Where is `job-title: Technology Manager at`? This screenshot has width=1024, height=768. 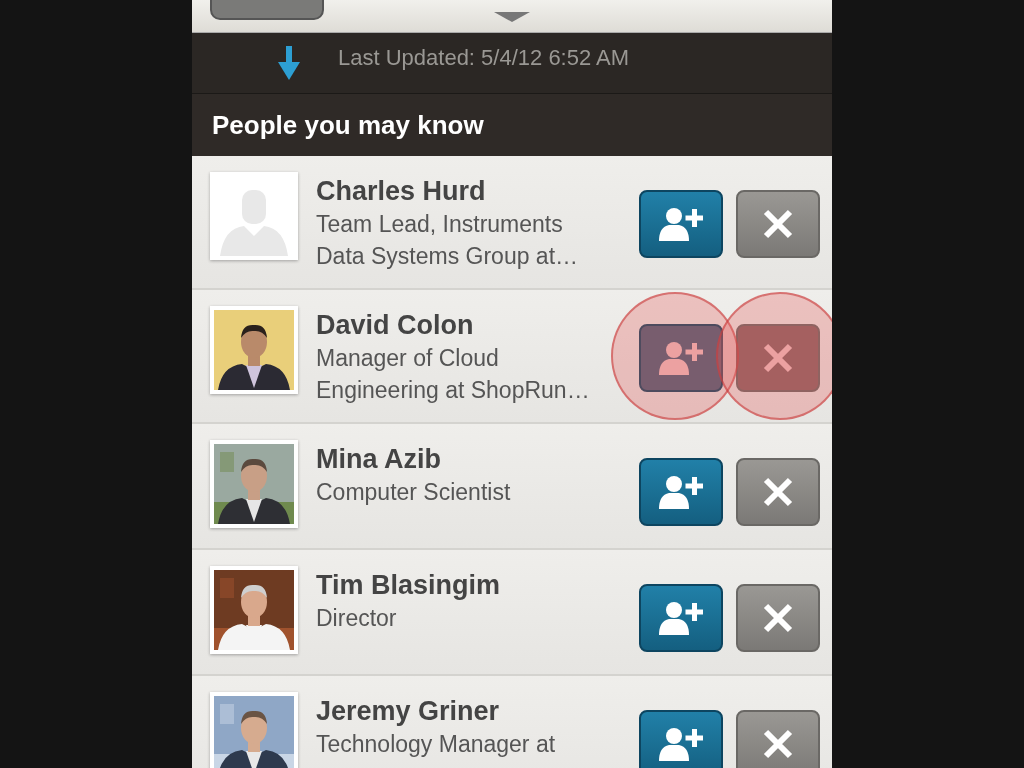 job-title: Technology Manager at is located at coordinates (436, 744).